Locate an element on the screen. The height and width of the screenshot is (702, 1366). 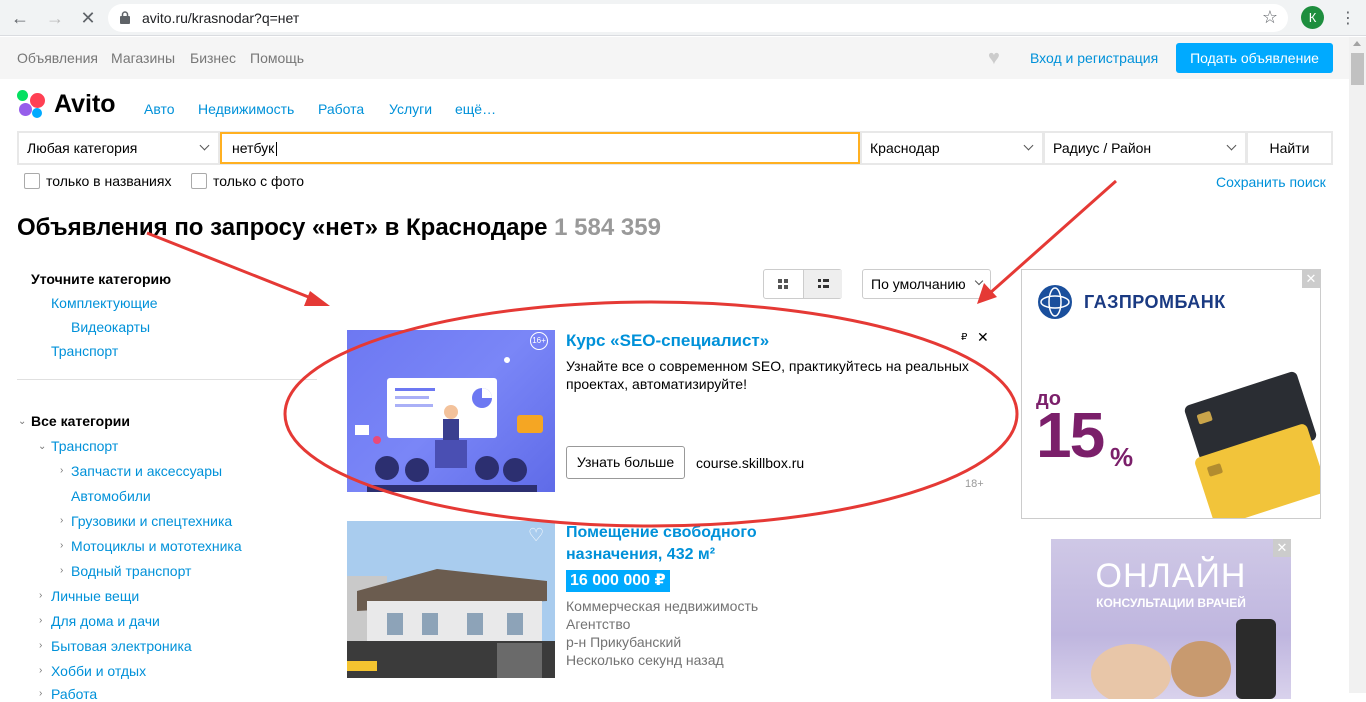
city-select: Краснодар is located at coordinates (952, 148).